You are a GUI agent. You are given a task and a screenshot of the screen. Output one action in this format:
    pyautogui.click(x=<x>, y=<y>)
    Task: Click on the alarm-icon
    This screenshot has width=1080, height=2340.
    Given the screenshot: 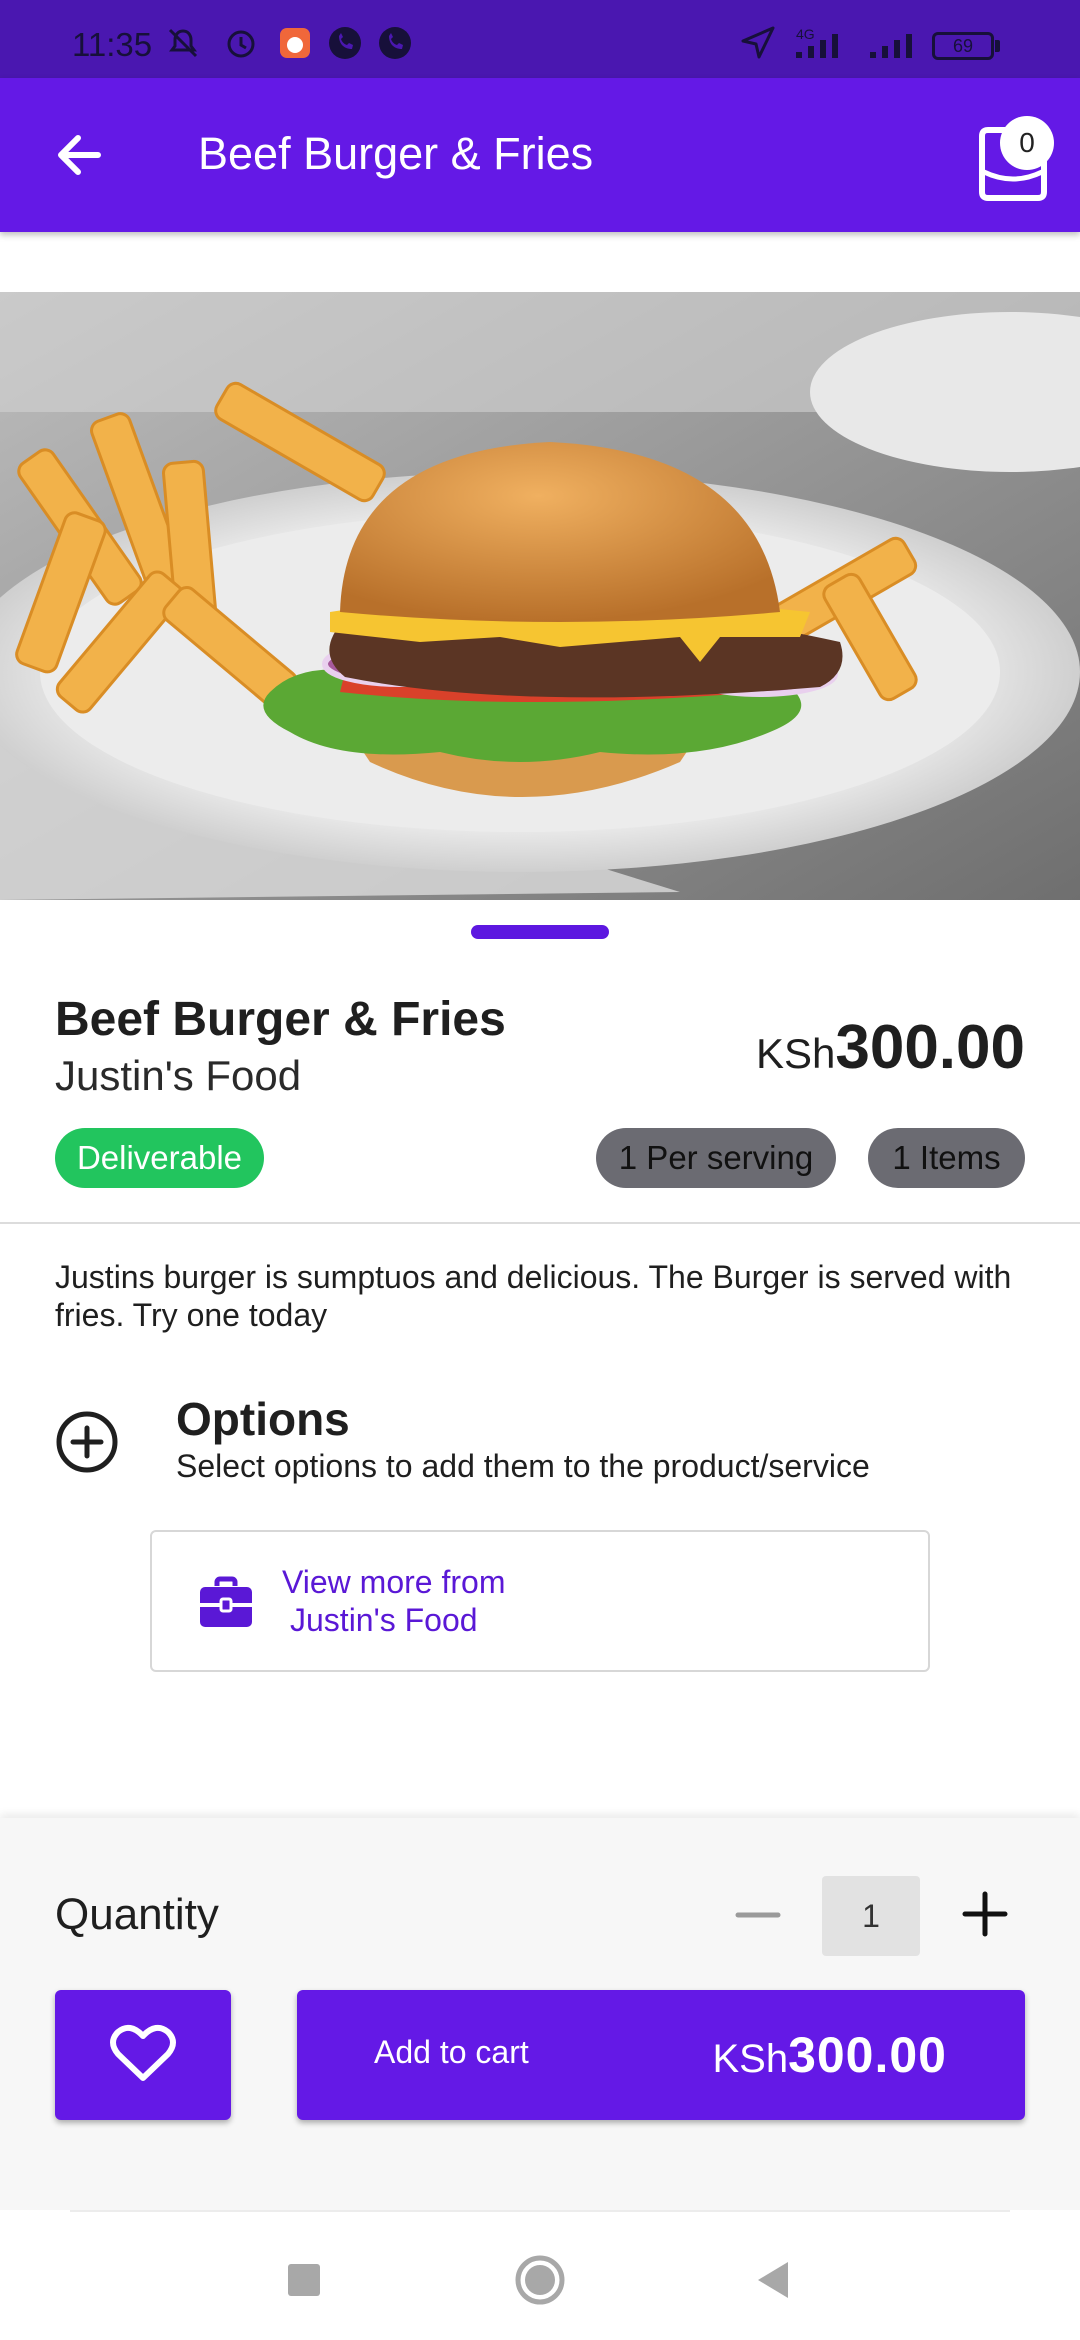 What is the action you would take?
    pyautogui.click(x=241, y=44)
    